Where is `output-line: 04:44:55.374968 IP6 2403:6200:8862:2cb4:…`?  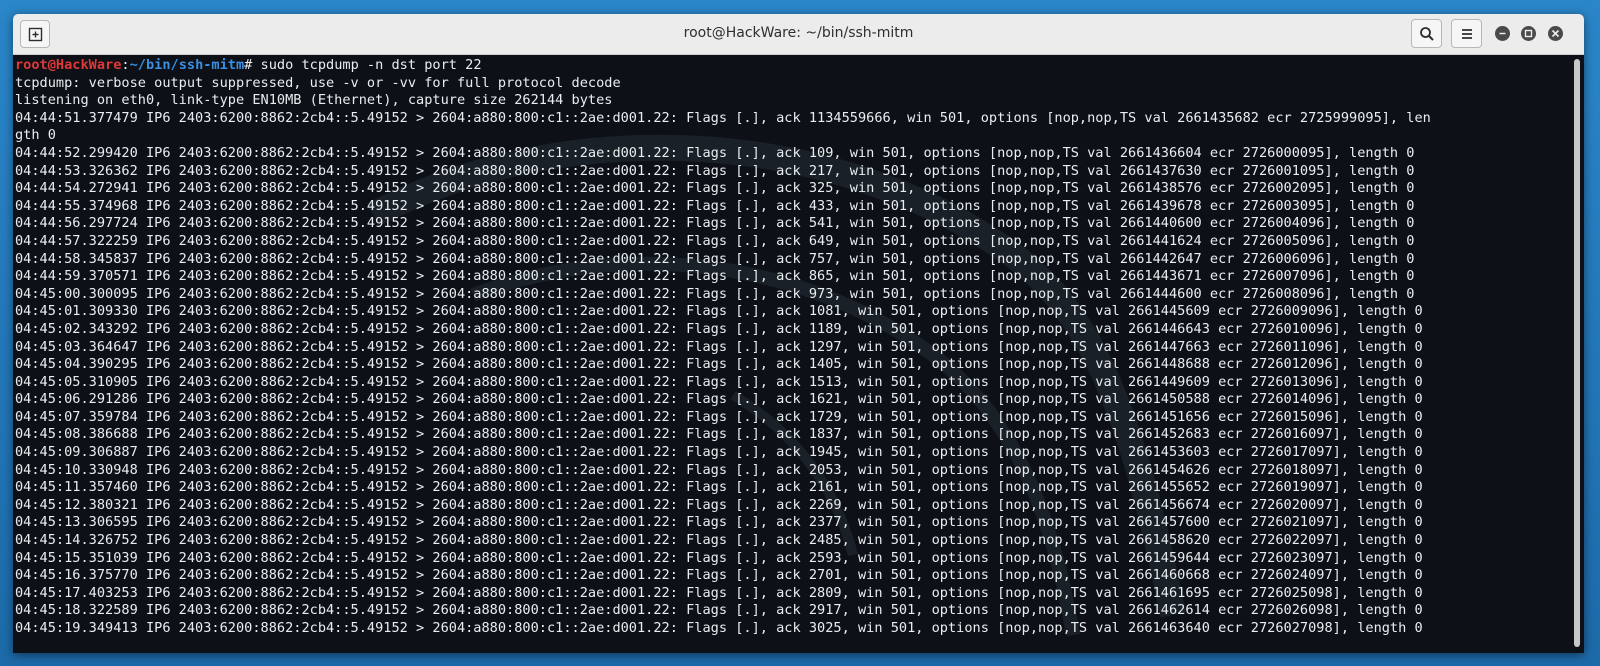
output-line: 04:44:55.374968 IP6 2403:6200:8862:2cb4:… is located at coordinates (715, 205).